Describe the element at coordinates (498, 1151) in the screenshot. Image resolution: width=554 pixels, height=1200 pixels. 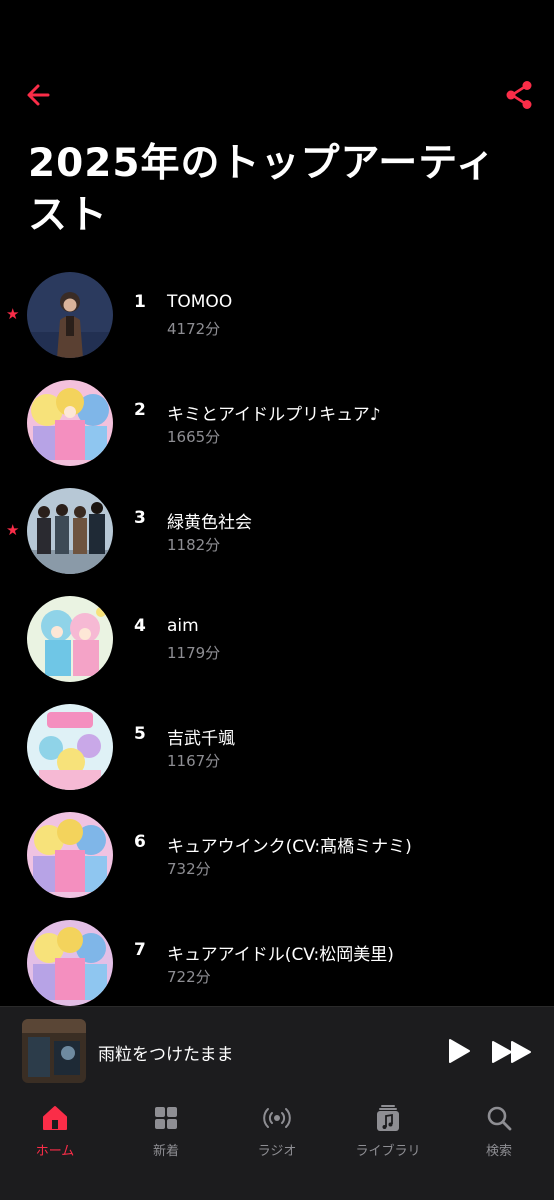
I see `tab-label: 検索` at that location.